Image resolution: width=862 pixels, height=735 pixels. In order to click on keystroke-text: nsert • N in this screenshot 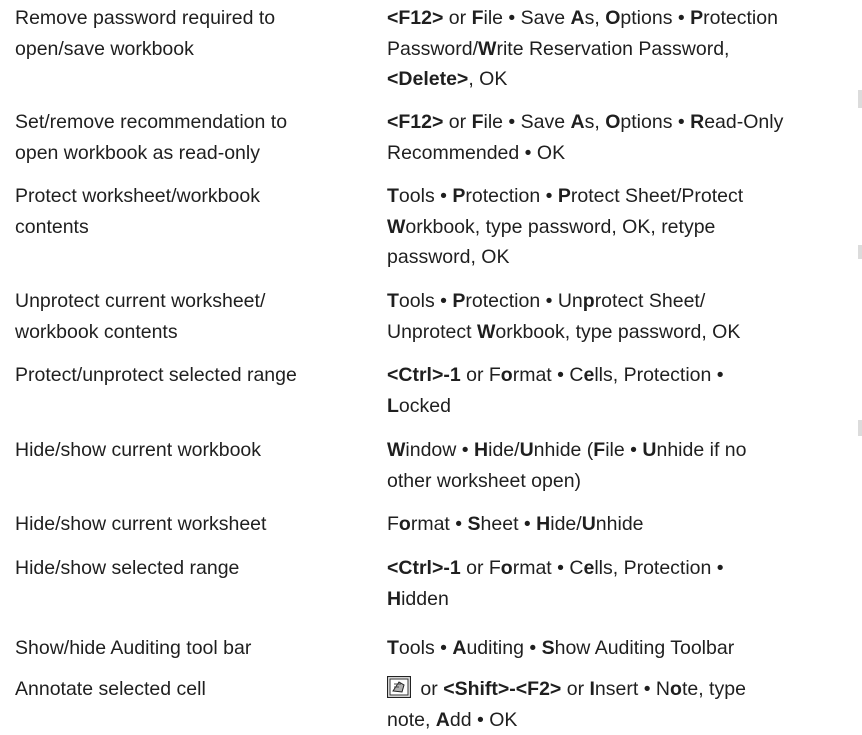, I will do `click(632, 689)`.